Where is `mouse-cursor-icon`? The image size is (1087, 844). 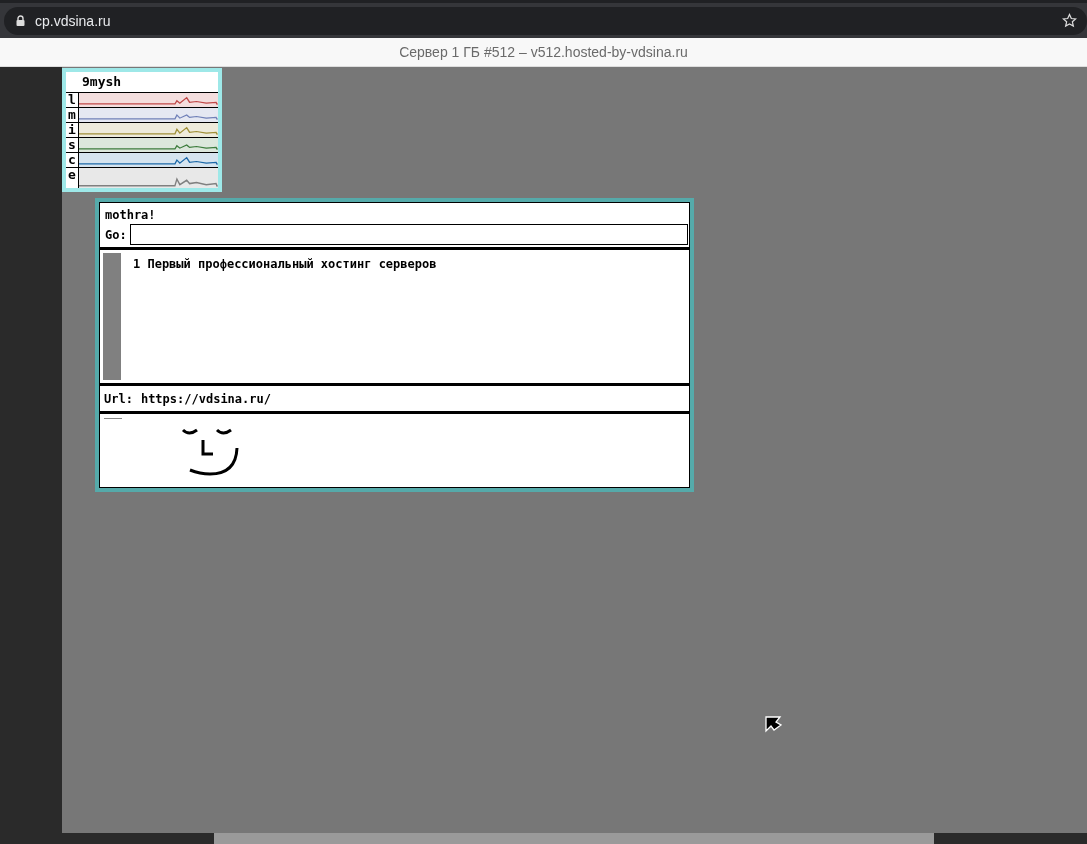 mouse-cursor-icon is located at coordinates (773, 724).